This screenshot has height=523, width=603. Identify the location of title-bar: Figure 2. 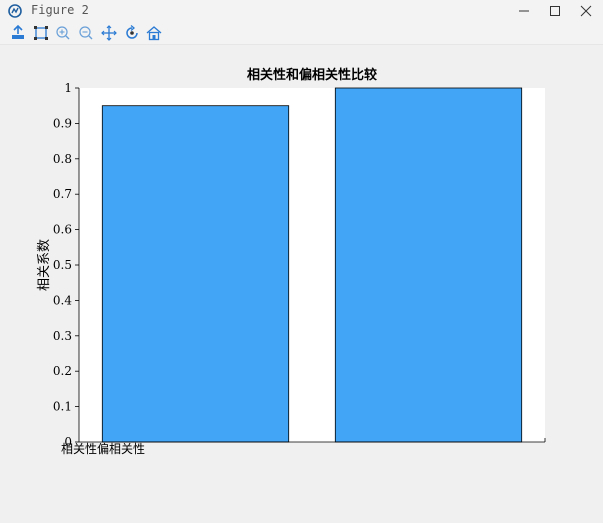
(301, 11).